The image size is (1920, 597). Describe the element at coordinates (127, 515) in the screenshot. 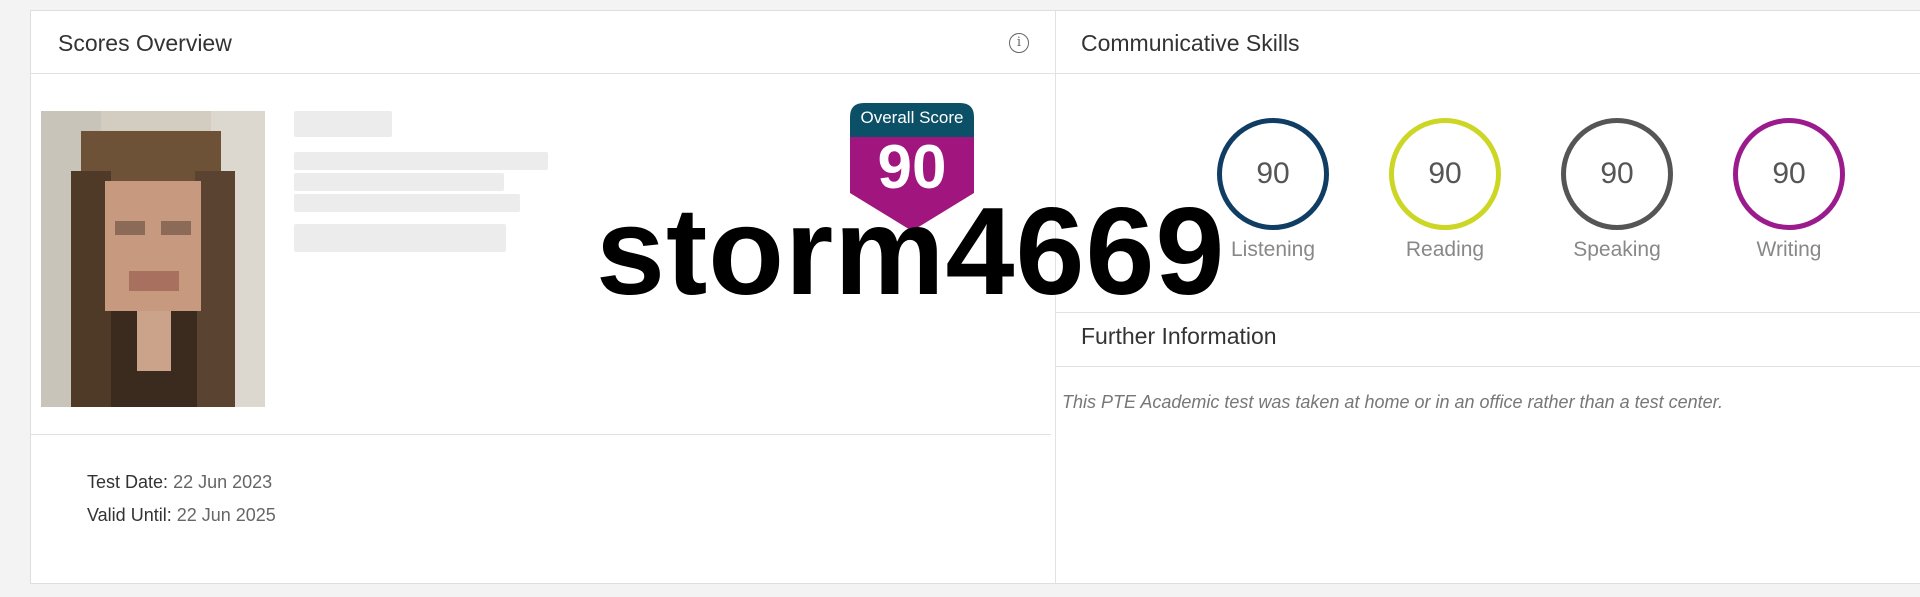

I see `valid-until-label: Valid Until` at that location.